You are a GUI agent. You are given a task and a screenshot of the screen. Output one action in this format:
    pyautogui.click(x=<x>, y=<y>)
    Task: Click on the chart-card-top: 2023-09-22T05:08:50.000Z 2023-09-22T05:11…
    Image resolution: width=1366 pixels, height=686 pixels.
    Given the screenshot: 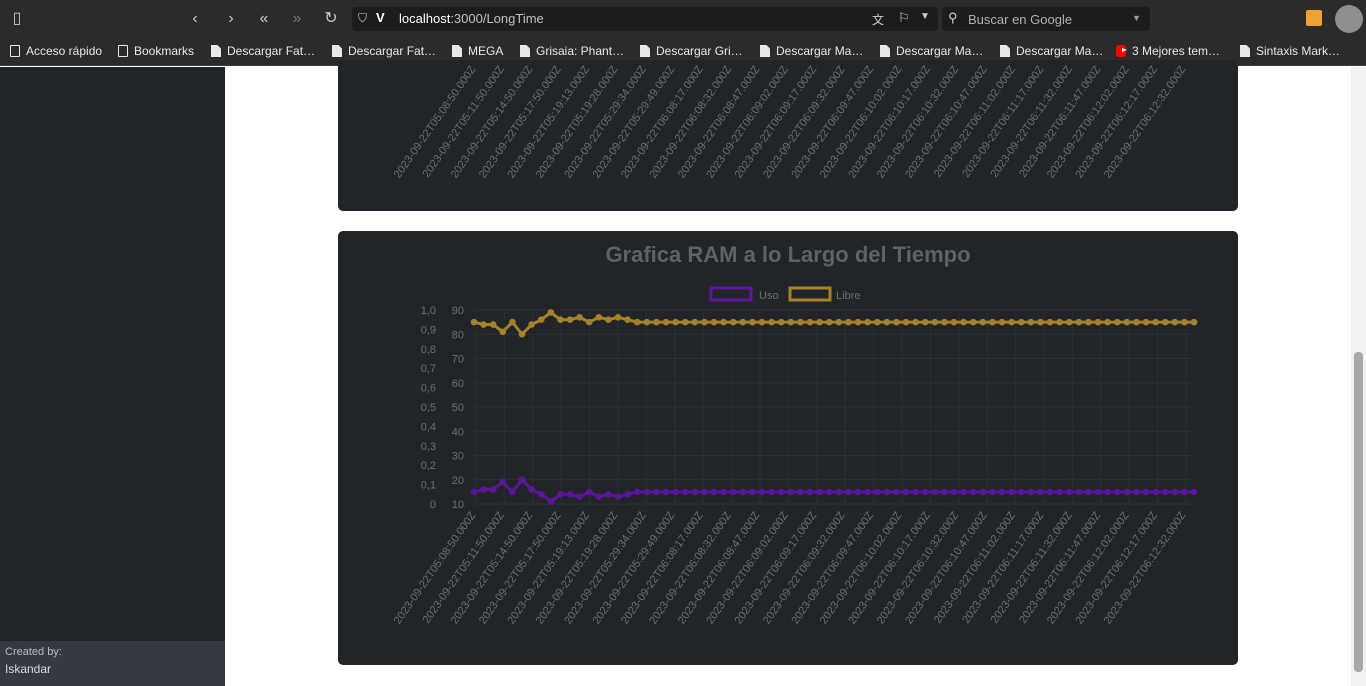 What is the action you would take?
    pyautogui.click(x=788, y=135)
    